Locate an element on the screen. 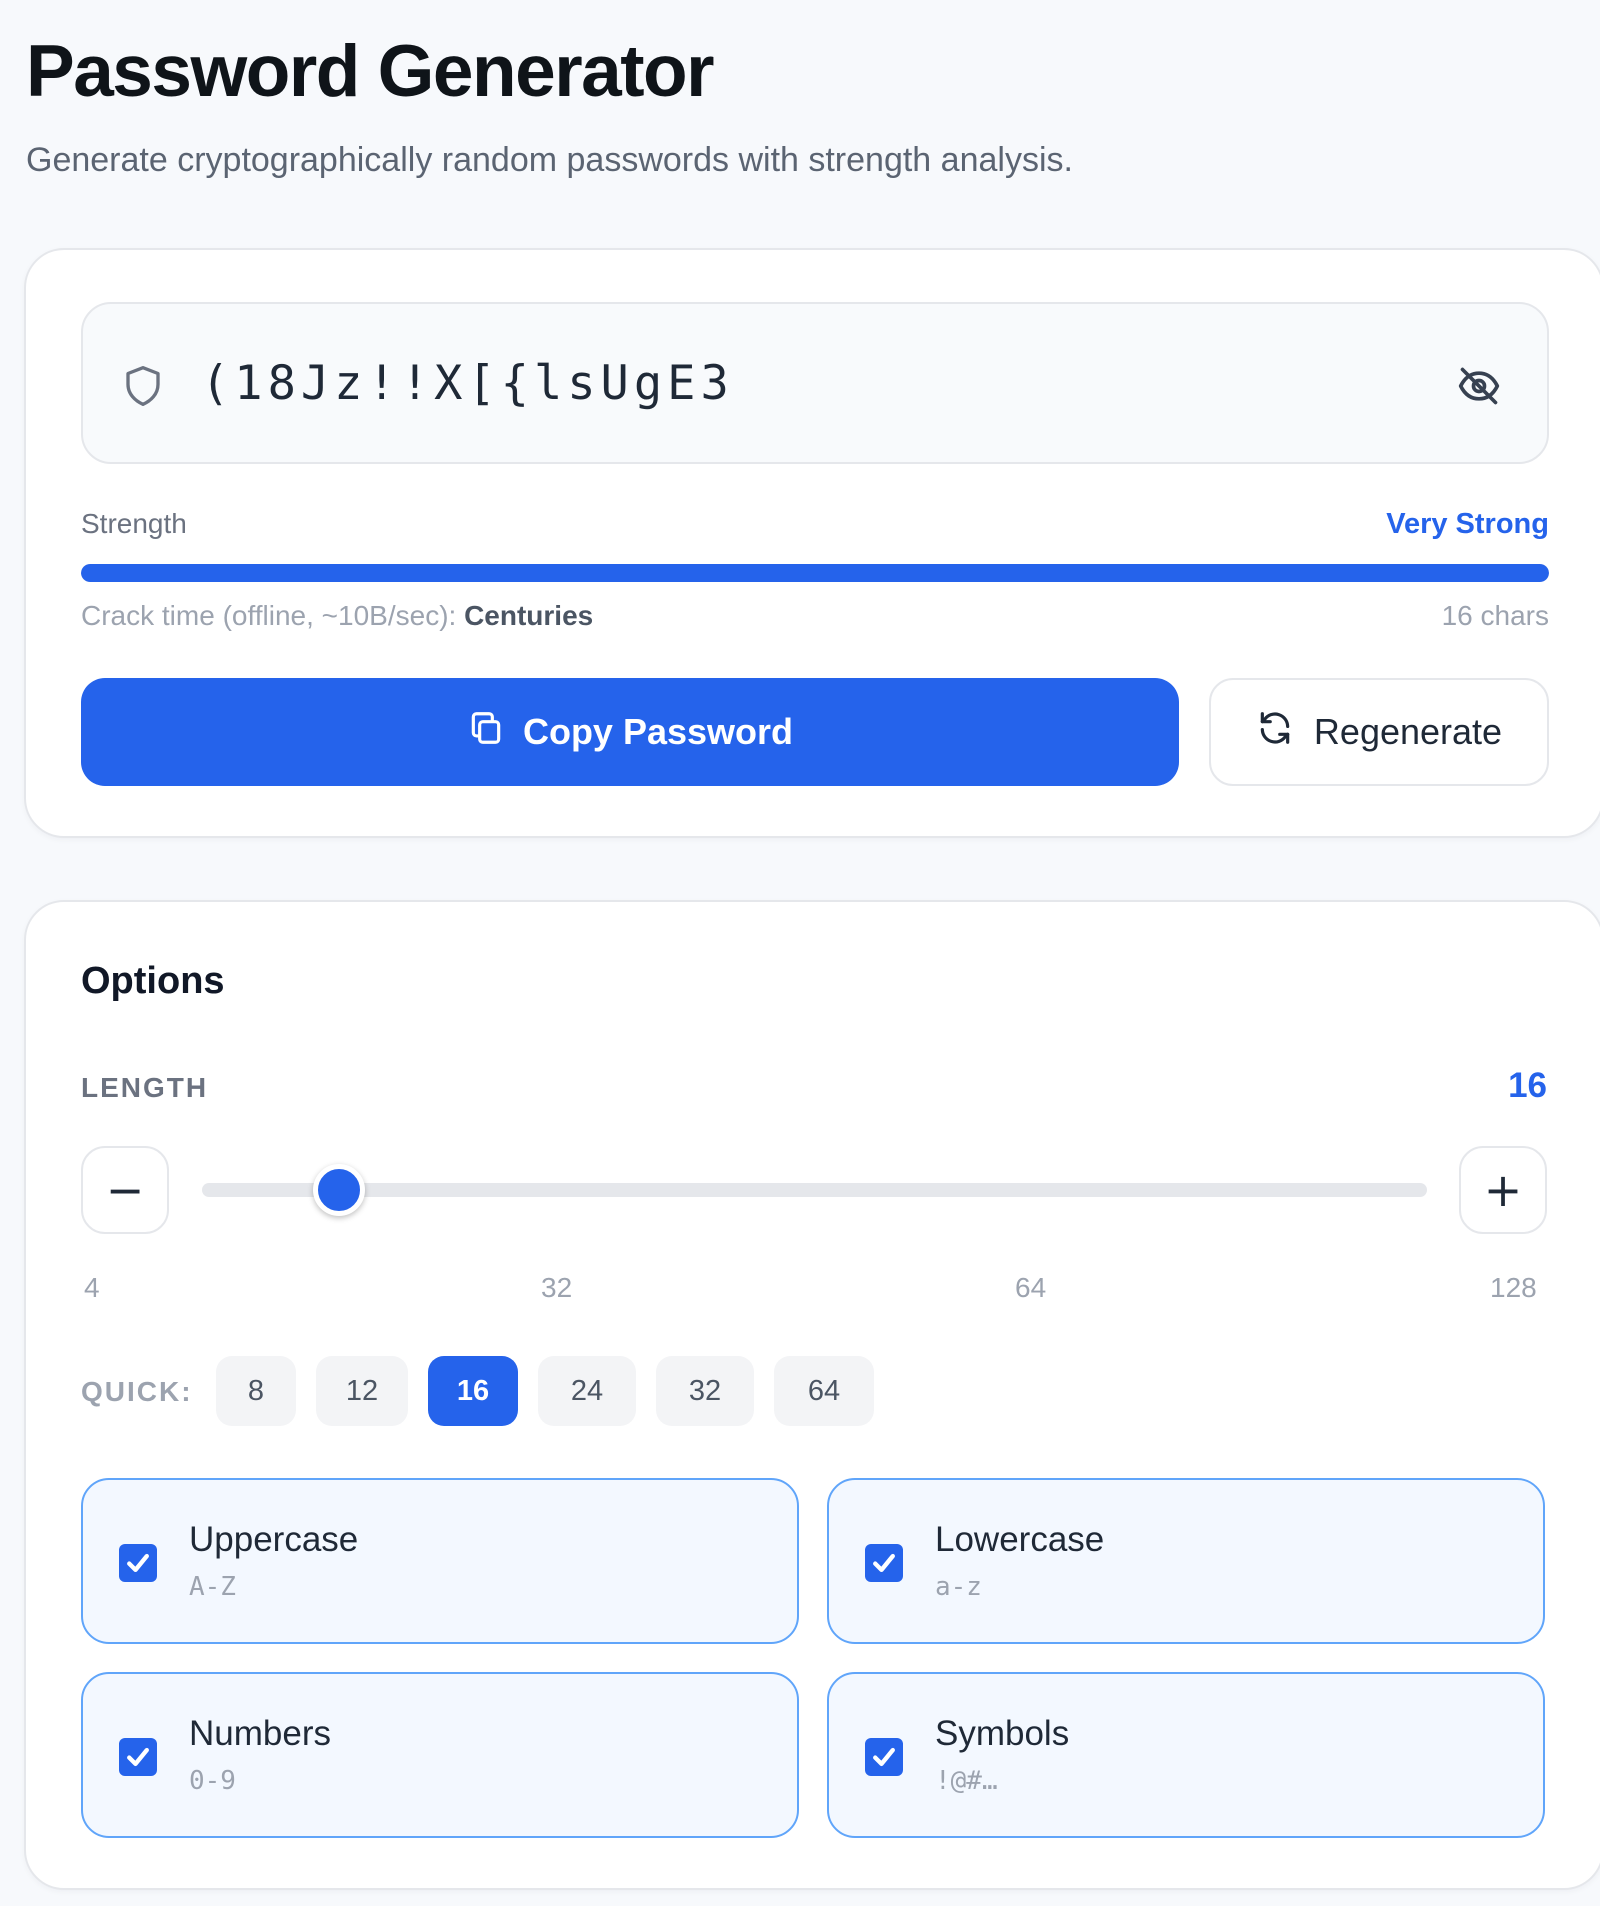 The width and height of the screenshot is (1600, 1906). increment-length-button: + is located at coordinates (1503, 1190).